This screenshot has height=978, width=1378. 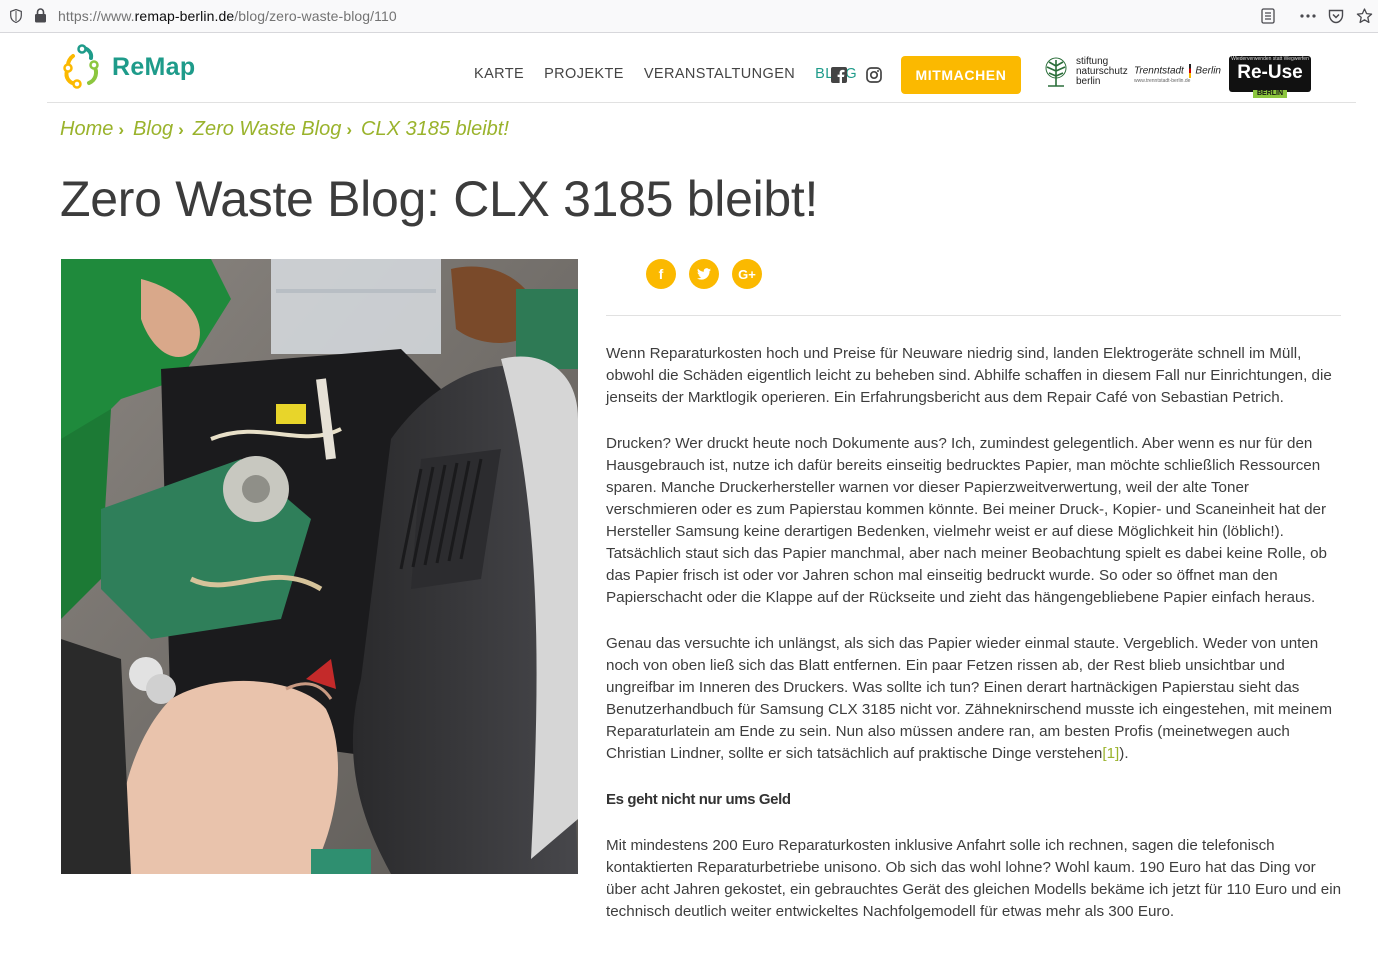 I want to click on shield-icon, so click(x=16, y=16).